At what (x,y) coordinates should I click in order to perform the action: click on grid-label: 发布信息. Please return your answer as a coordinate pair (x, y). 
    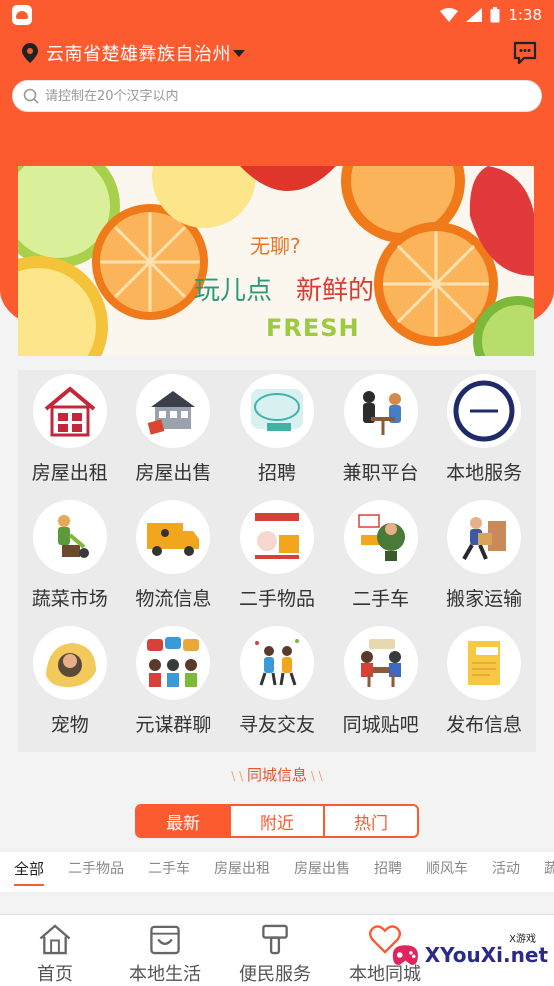
    Looking at the image, I should click on (484, 725).